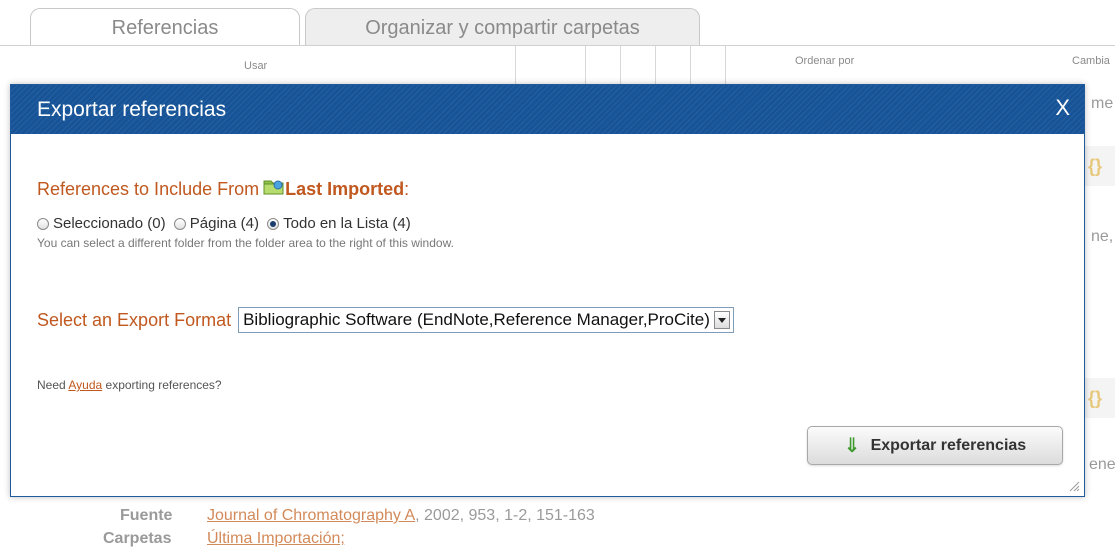 This screenshot has height=548, width=1115. Describe the element at coordinates (51, 385) in the screenshot. I see `help-prefix: Need` at that location.